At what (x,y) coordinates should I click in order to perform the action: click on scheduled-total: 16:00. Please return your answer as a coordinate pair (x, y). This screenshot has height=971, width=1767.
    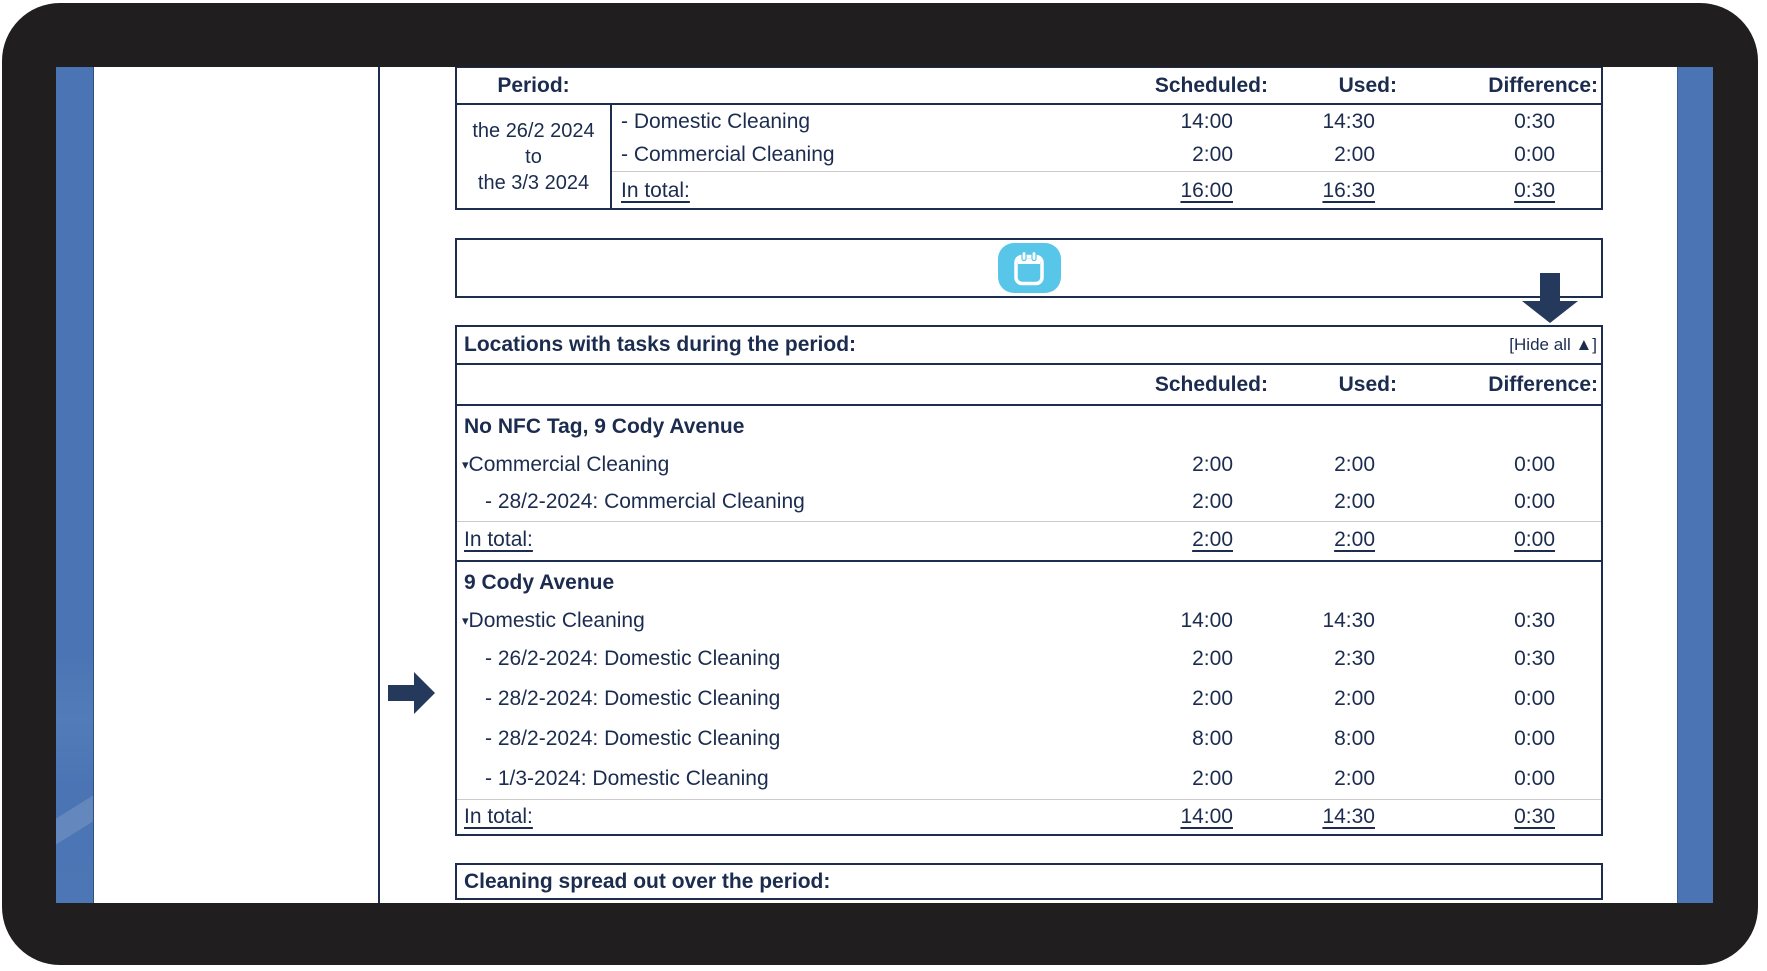
    Looking at the image, I should click on (1206, 190).